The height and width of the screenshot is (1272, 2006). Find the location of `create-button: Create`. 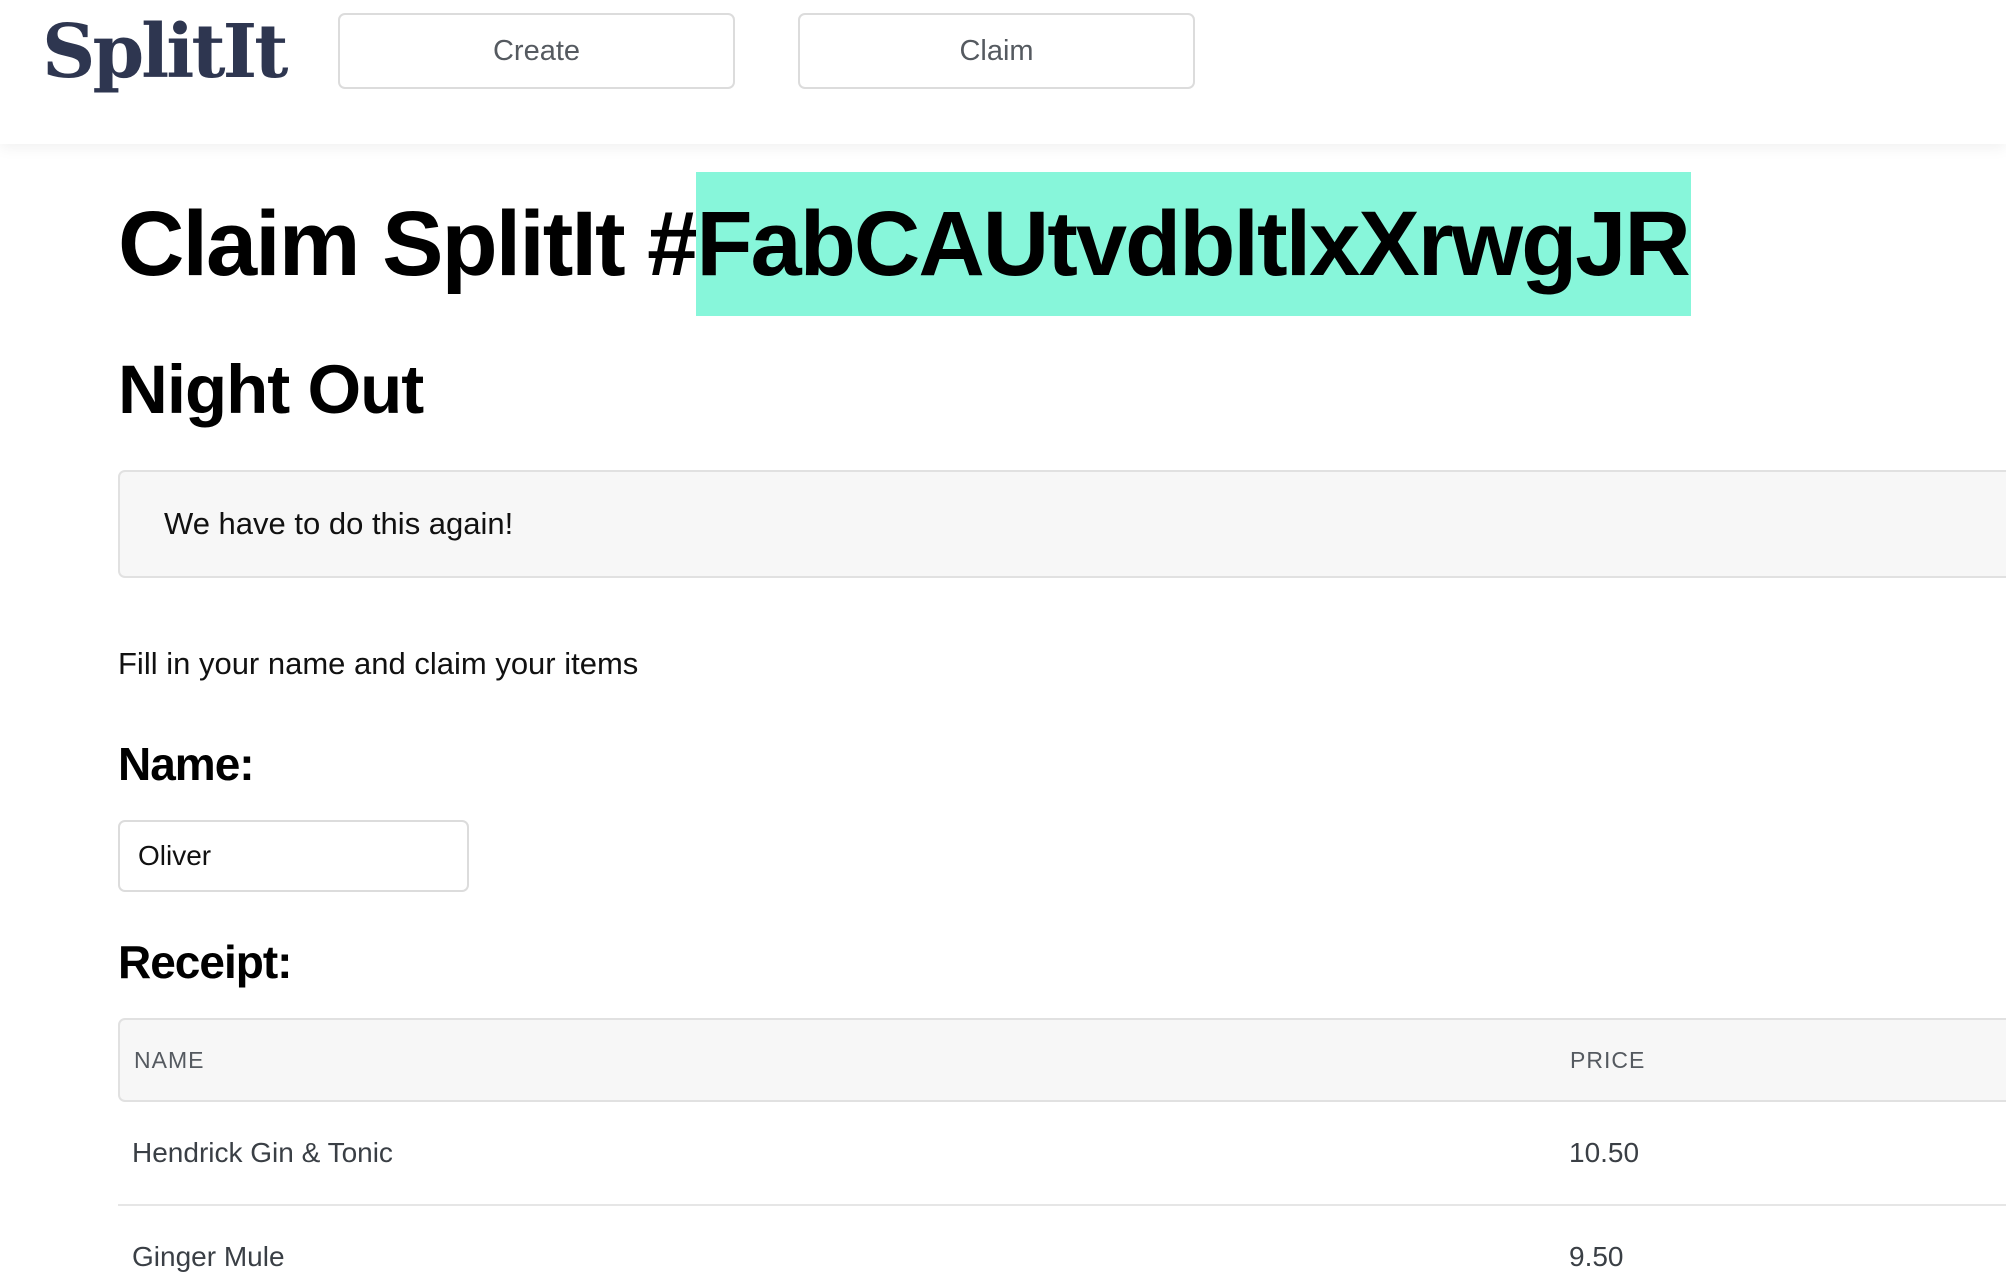

create-button: Create is located at coordinates (536, 51).